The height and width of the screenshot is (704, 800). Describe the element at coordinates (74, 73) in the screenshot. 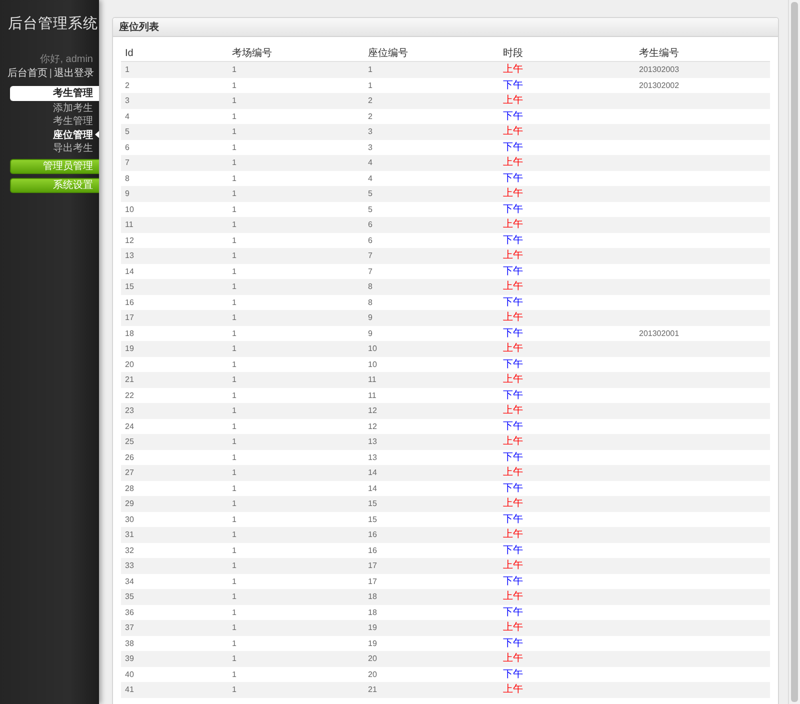

I see `nav-link: 退出登录` at that location.